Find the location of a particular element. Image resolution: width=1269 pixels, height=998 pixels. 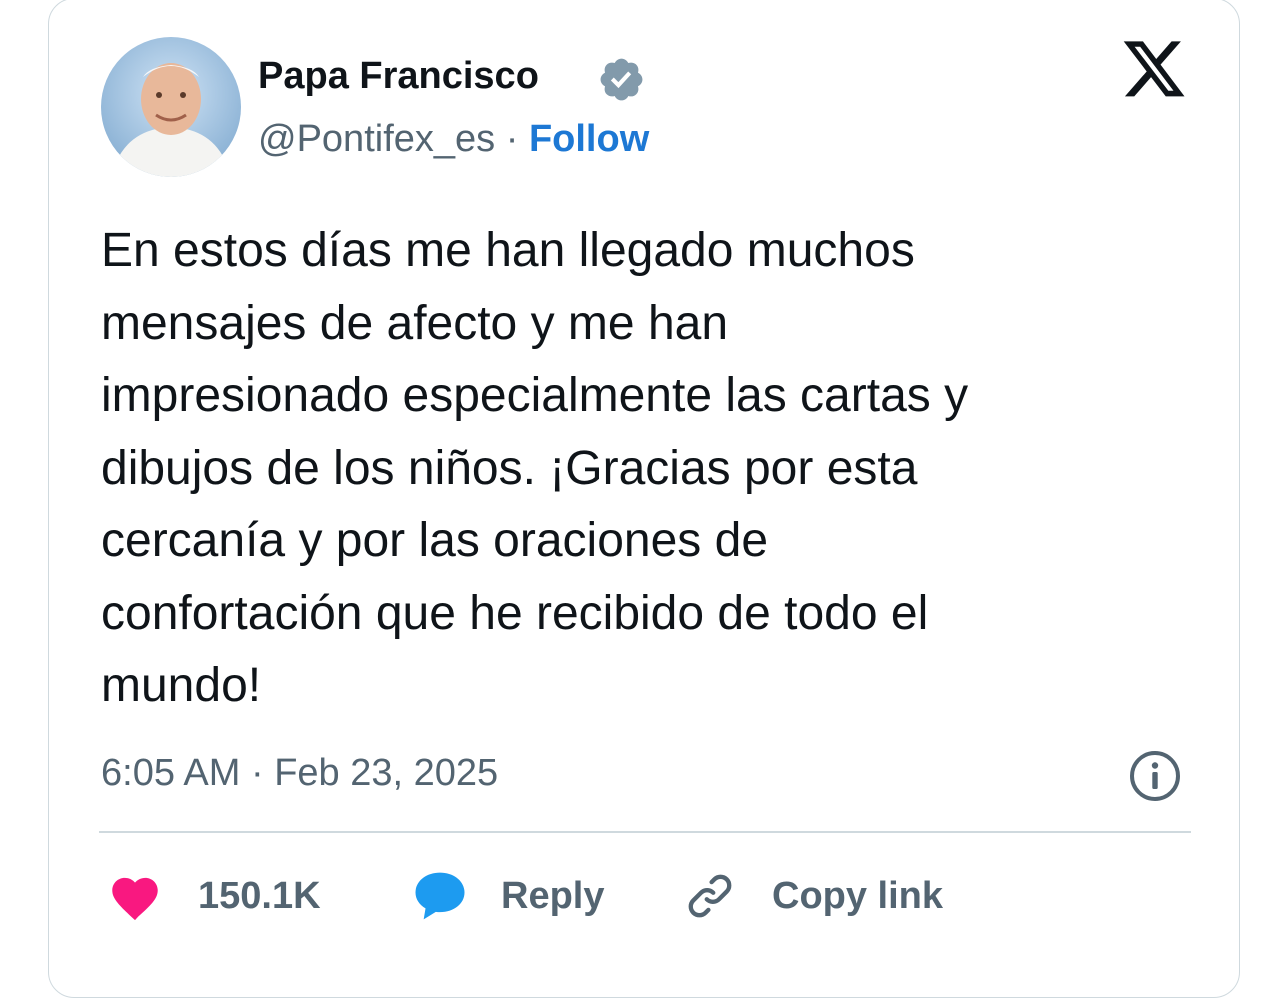

tweet-timestamp: 6:05 AM · Feb 23, 2025 is located at coordinates (299, 773).